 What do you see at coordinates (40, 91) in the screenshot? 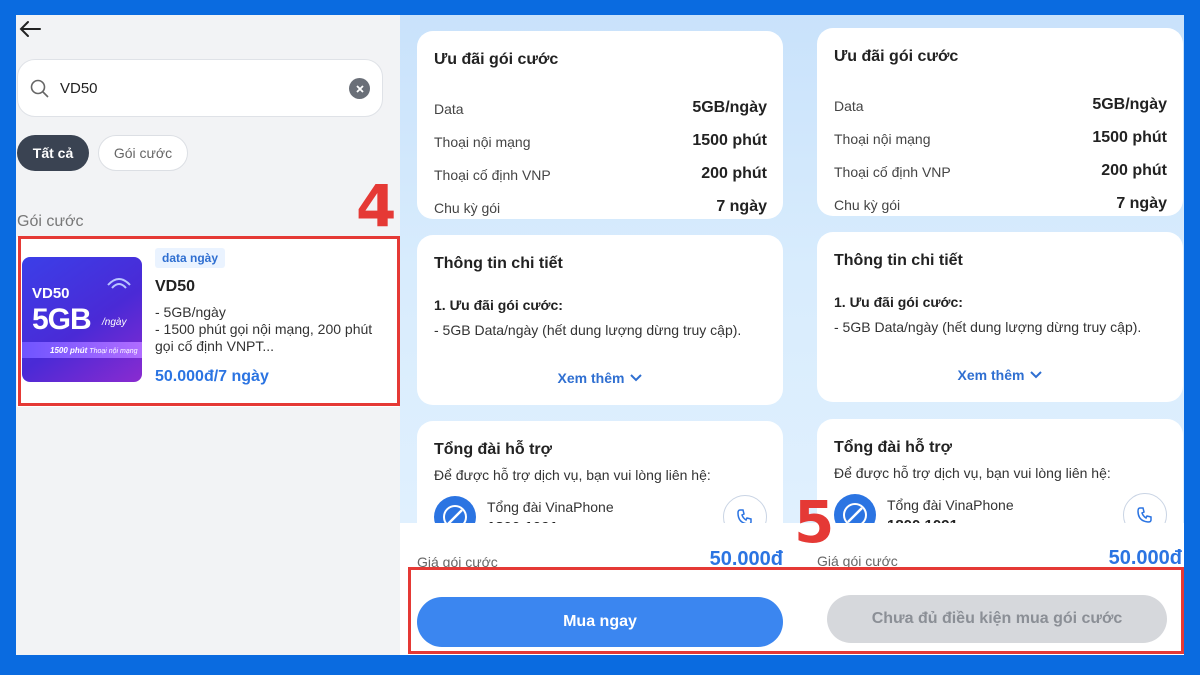
I see `search-icon` at bounding box center [40, 91].